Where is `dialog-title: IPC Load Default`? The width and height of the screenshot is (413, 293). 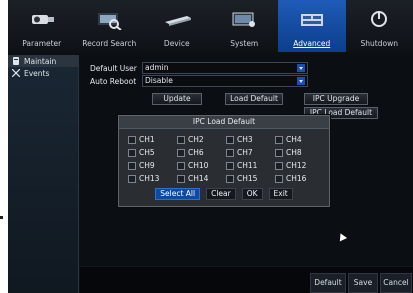
dialog-title: IPC Load Default is located at coordinates (224, 122).